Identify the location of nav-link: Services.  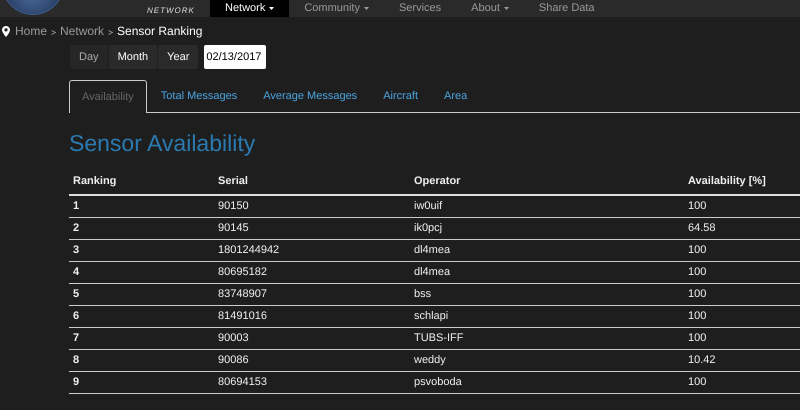
(420, 8).